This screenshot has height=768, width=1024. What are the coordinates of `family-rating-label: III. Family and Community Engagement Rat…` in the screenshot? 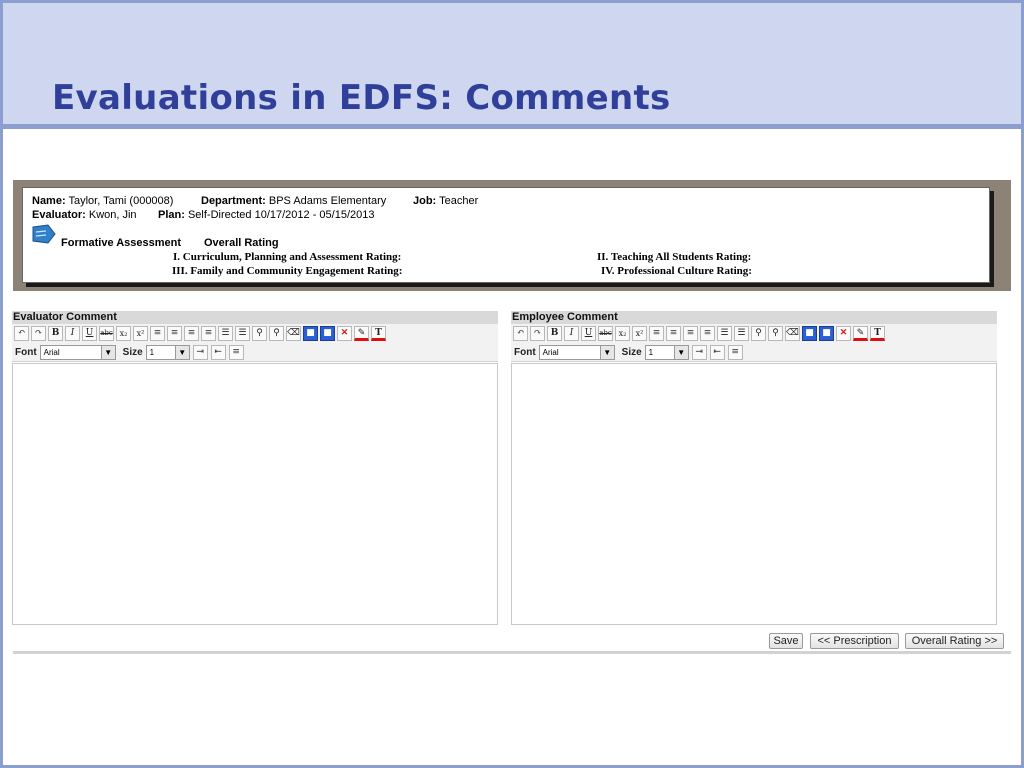 It's located at (287, 271).